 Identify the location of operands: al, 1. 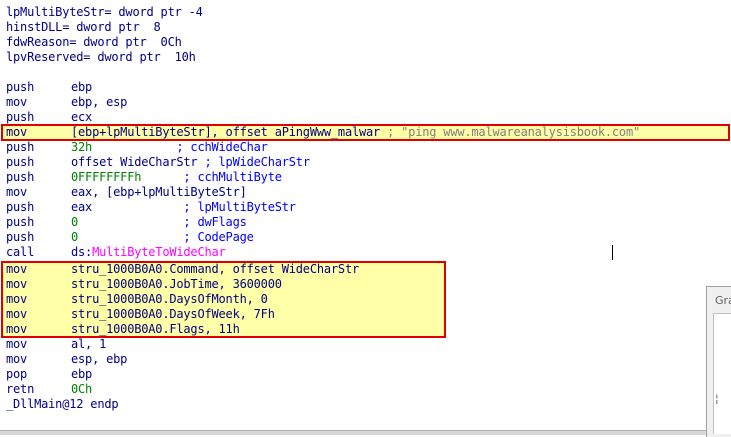
(89, 344).